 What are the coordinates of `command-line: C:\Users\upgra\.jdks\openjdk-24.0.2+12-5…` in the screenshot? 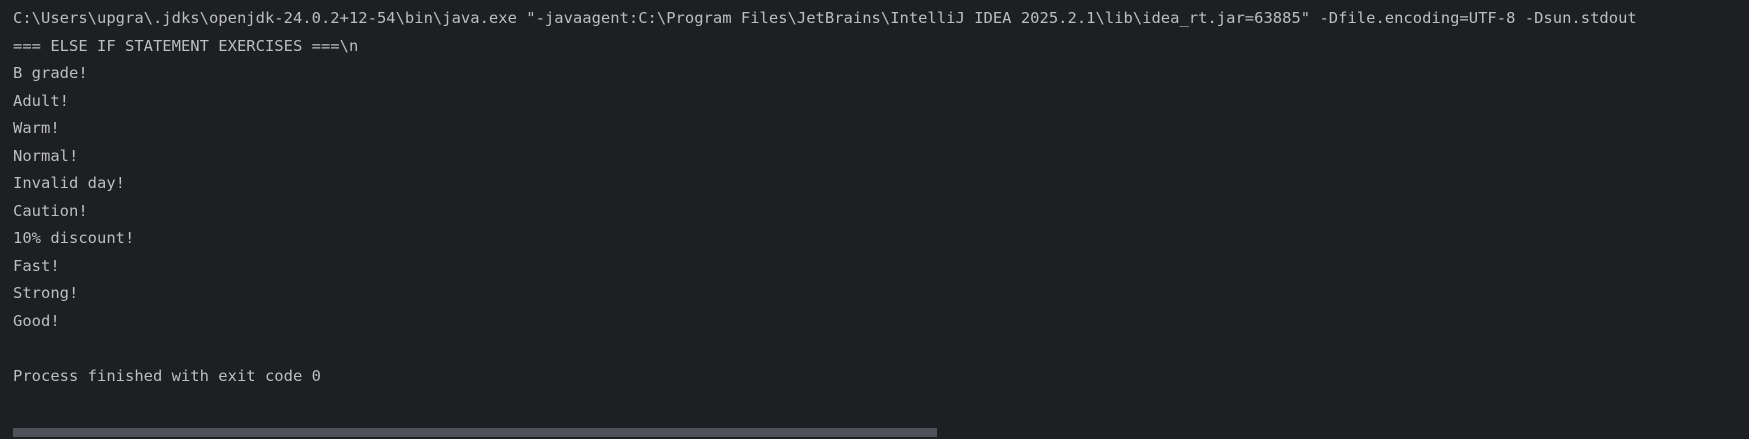 It's located at (825, 18).